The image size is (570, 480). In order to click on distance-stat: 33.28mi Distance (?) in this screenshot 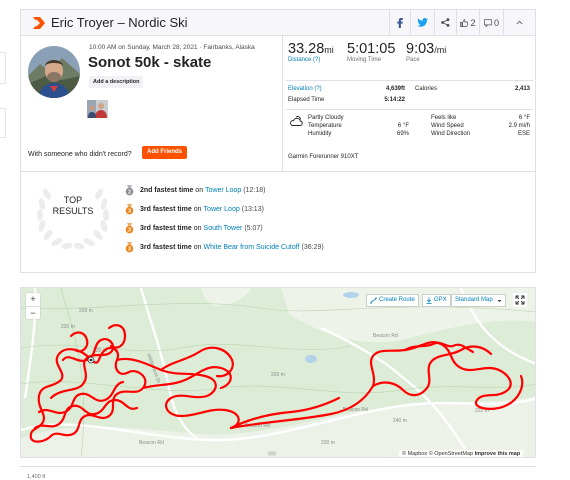, I will do `click(311, 52)`.